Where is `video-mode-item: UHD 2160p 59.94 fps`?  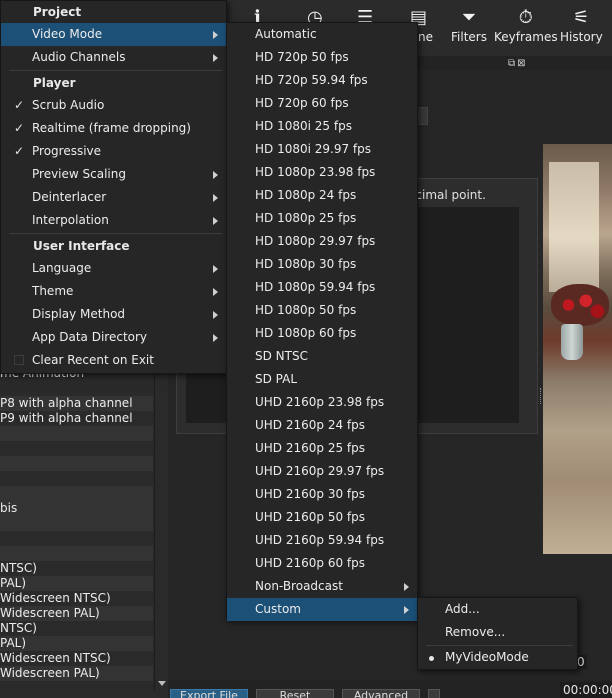 video-mode-item: UHD 2160p 59.94 fps is located at coordinates (322, 540).